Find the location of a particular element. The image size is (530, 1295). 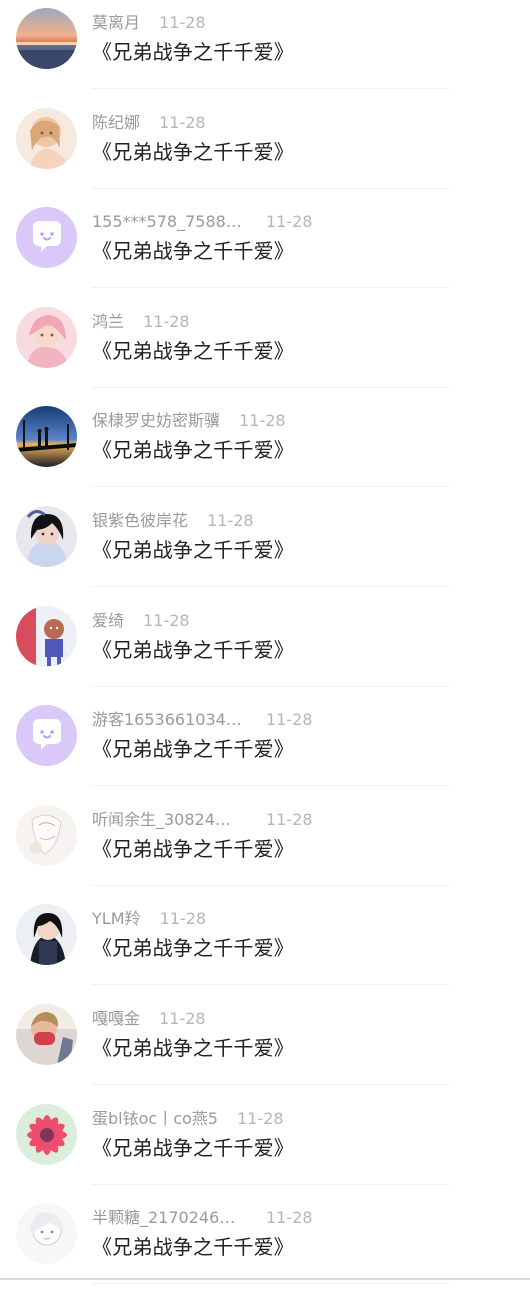

comment-meta: YLM羚 11-28 is located at coordinates (149, 919).